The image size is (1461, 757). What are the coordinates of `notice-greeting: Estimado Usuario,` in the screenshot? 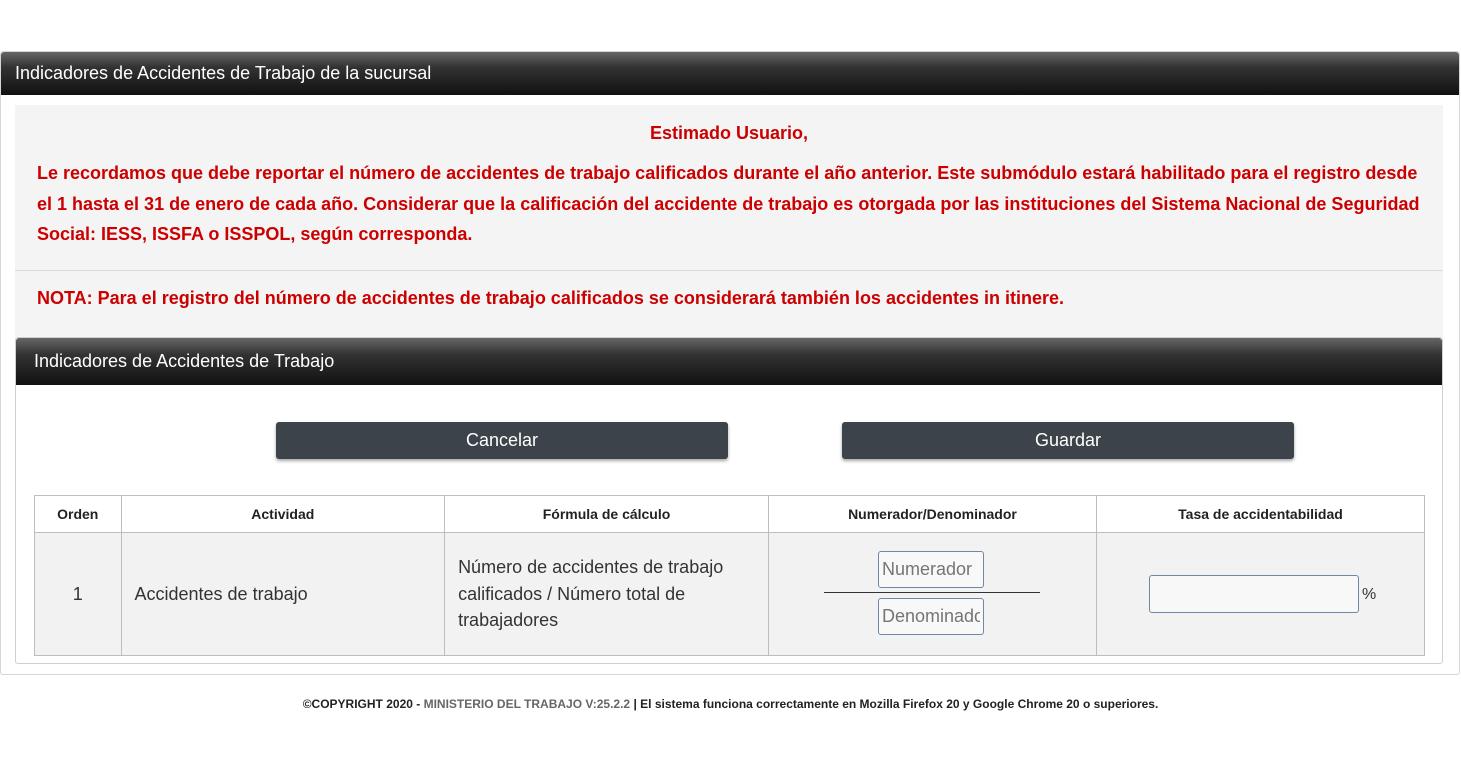 It's located at (729, 133).